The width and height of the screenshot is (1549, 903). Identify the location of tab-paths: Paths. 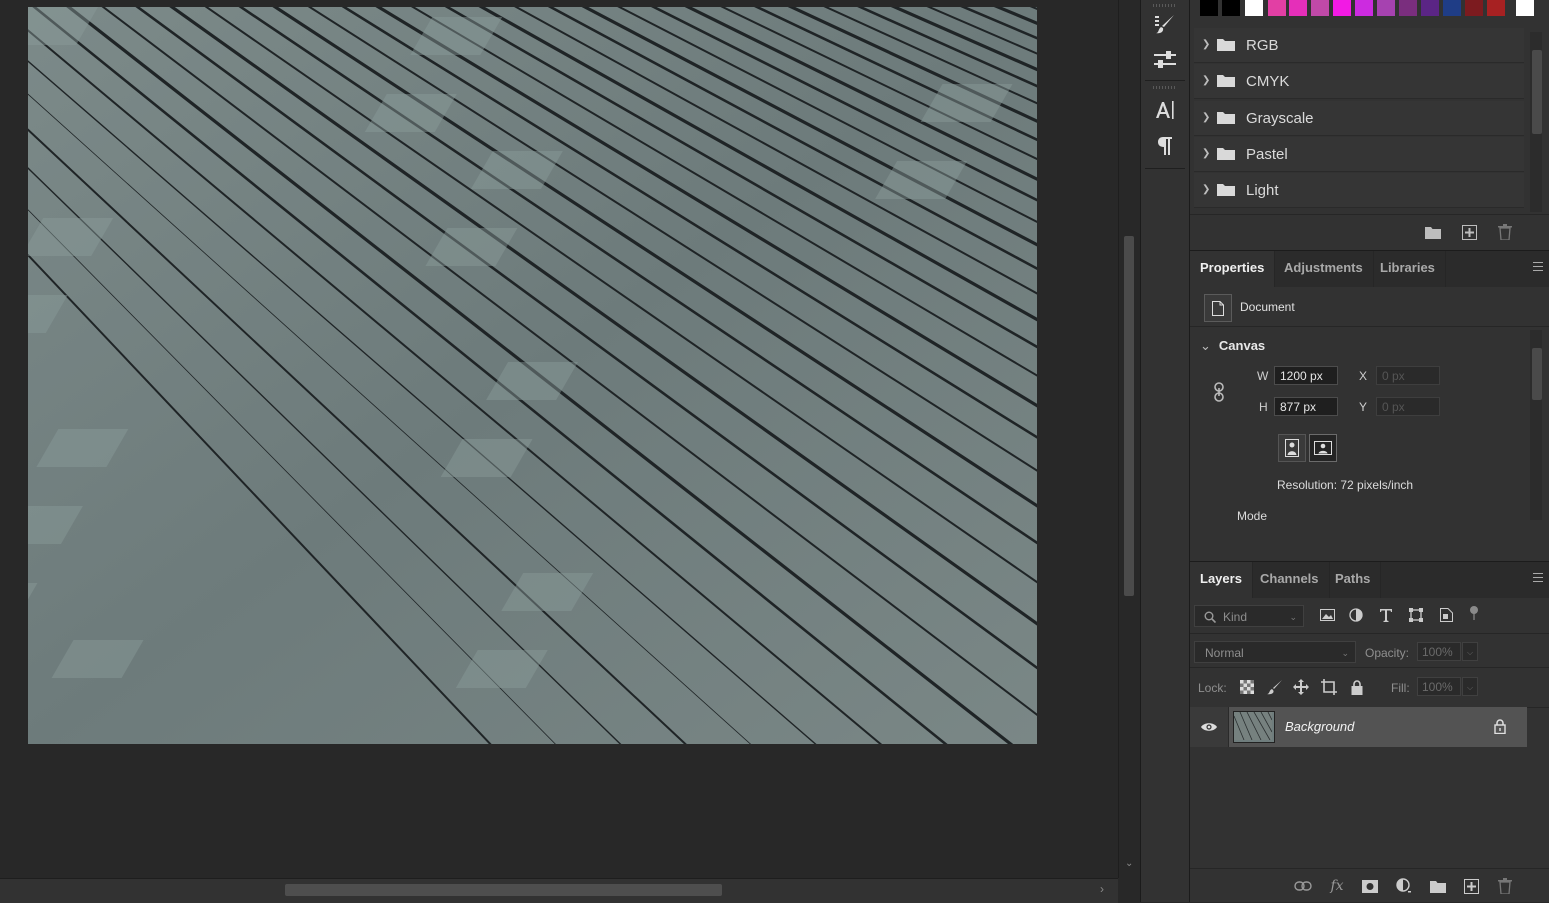
(1353, 580).